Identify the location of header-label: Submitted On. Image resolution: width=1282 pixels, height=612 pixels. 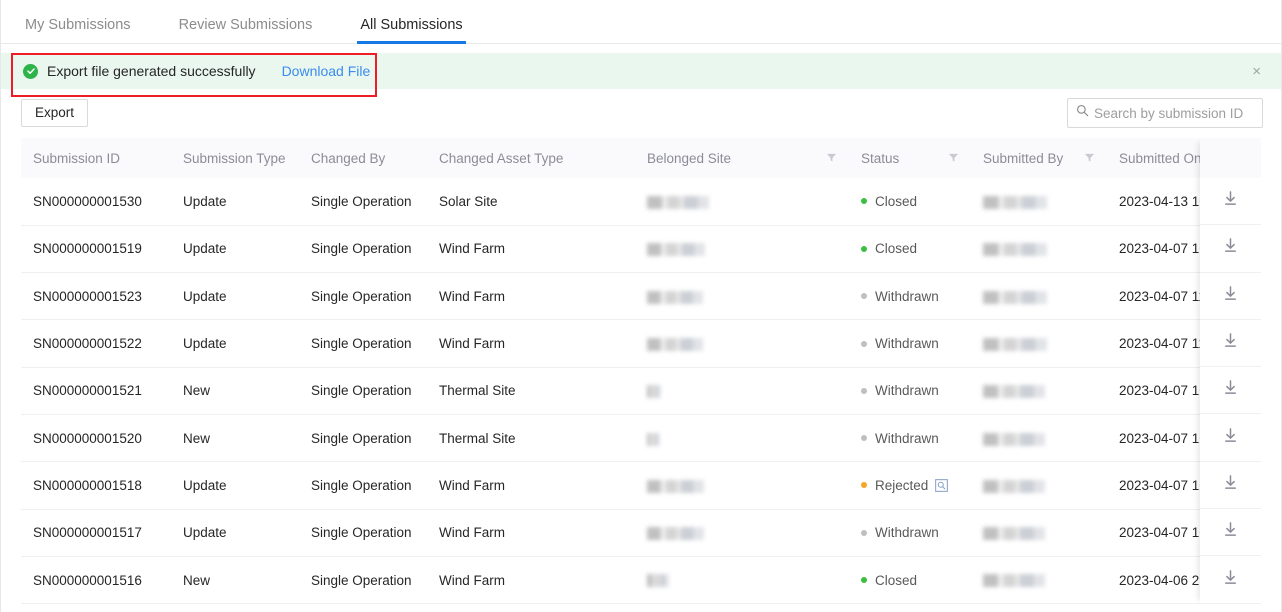
(1160, 158).